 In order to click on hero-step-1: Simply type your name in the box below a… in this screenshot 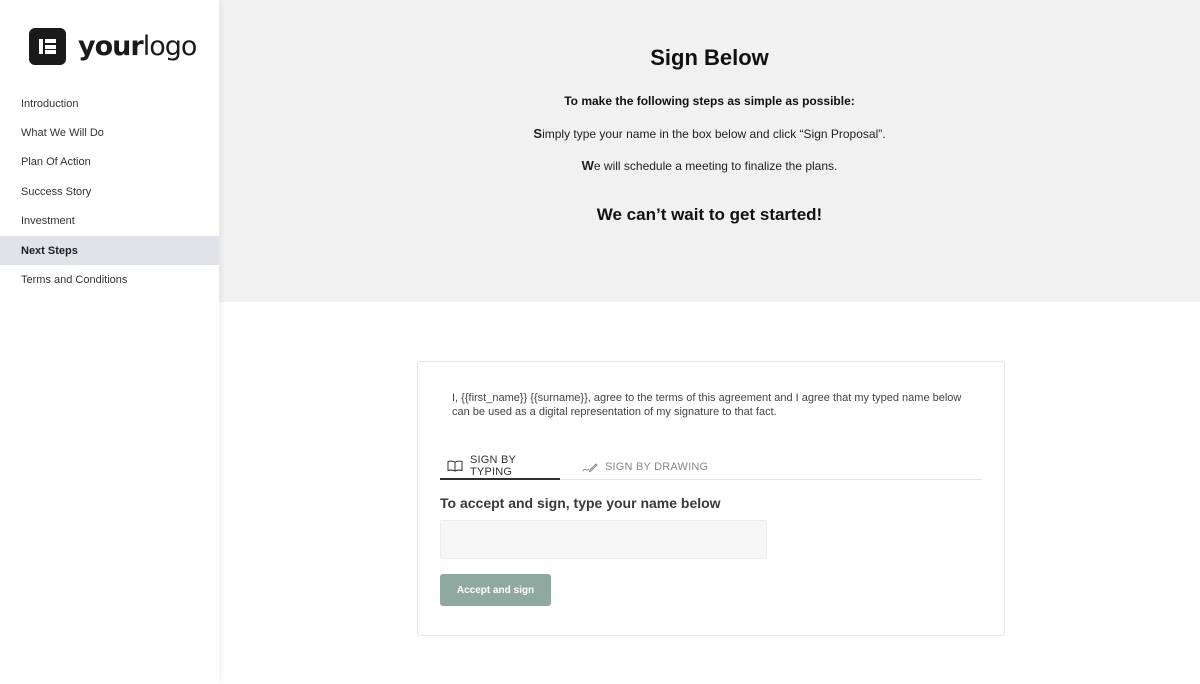, I will do `click(709, 133)`.